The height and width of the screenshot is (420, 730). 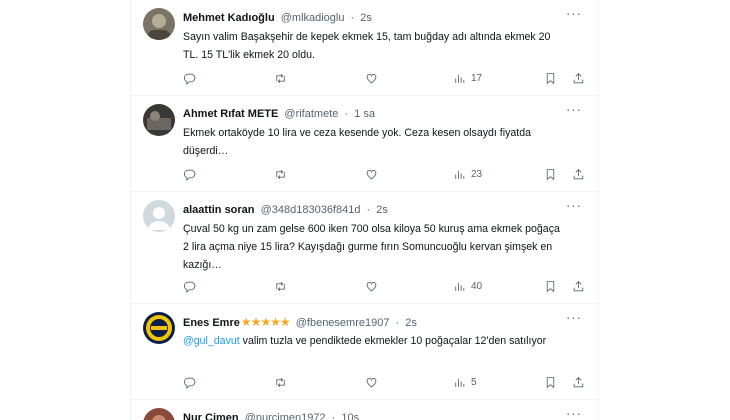 I want to click on tweet-actions: 40, so click(x=385, y=286).